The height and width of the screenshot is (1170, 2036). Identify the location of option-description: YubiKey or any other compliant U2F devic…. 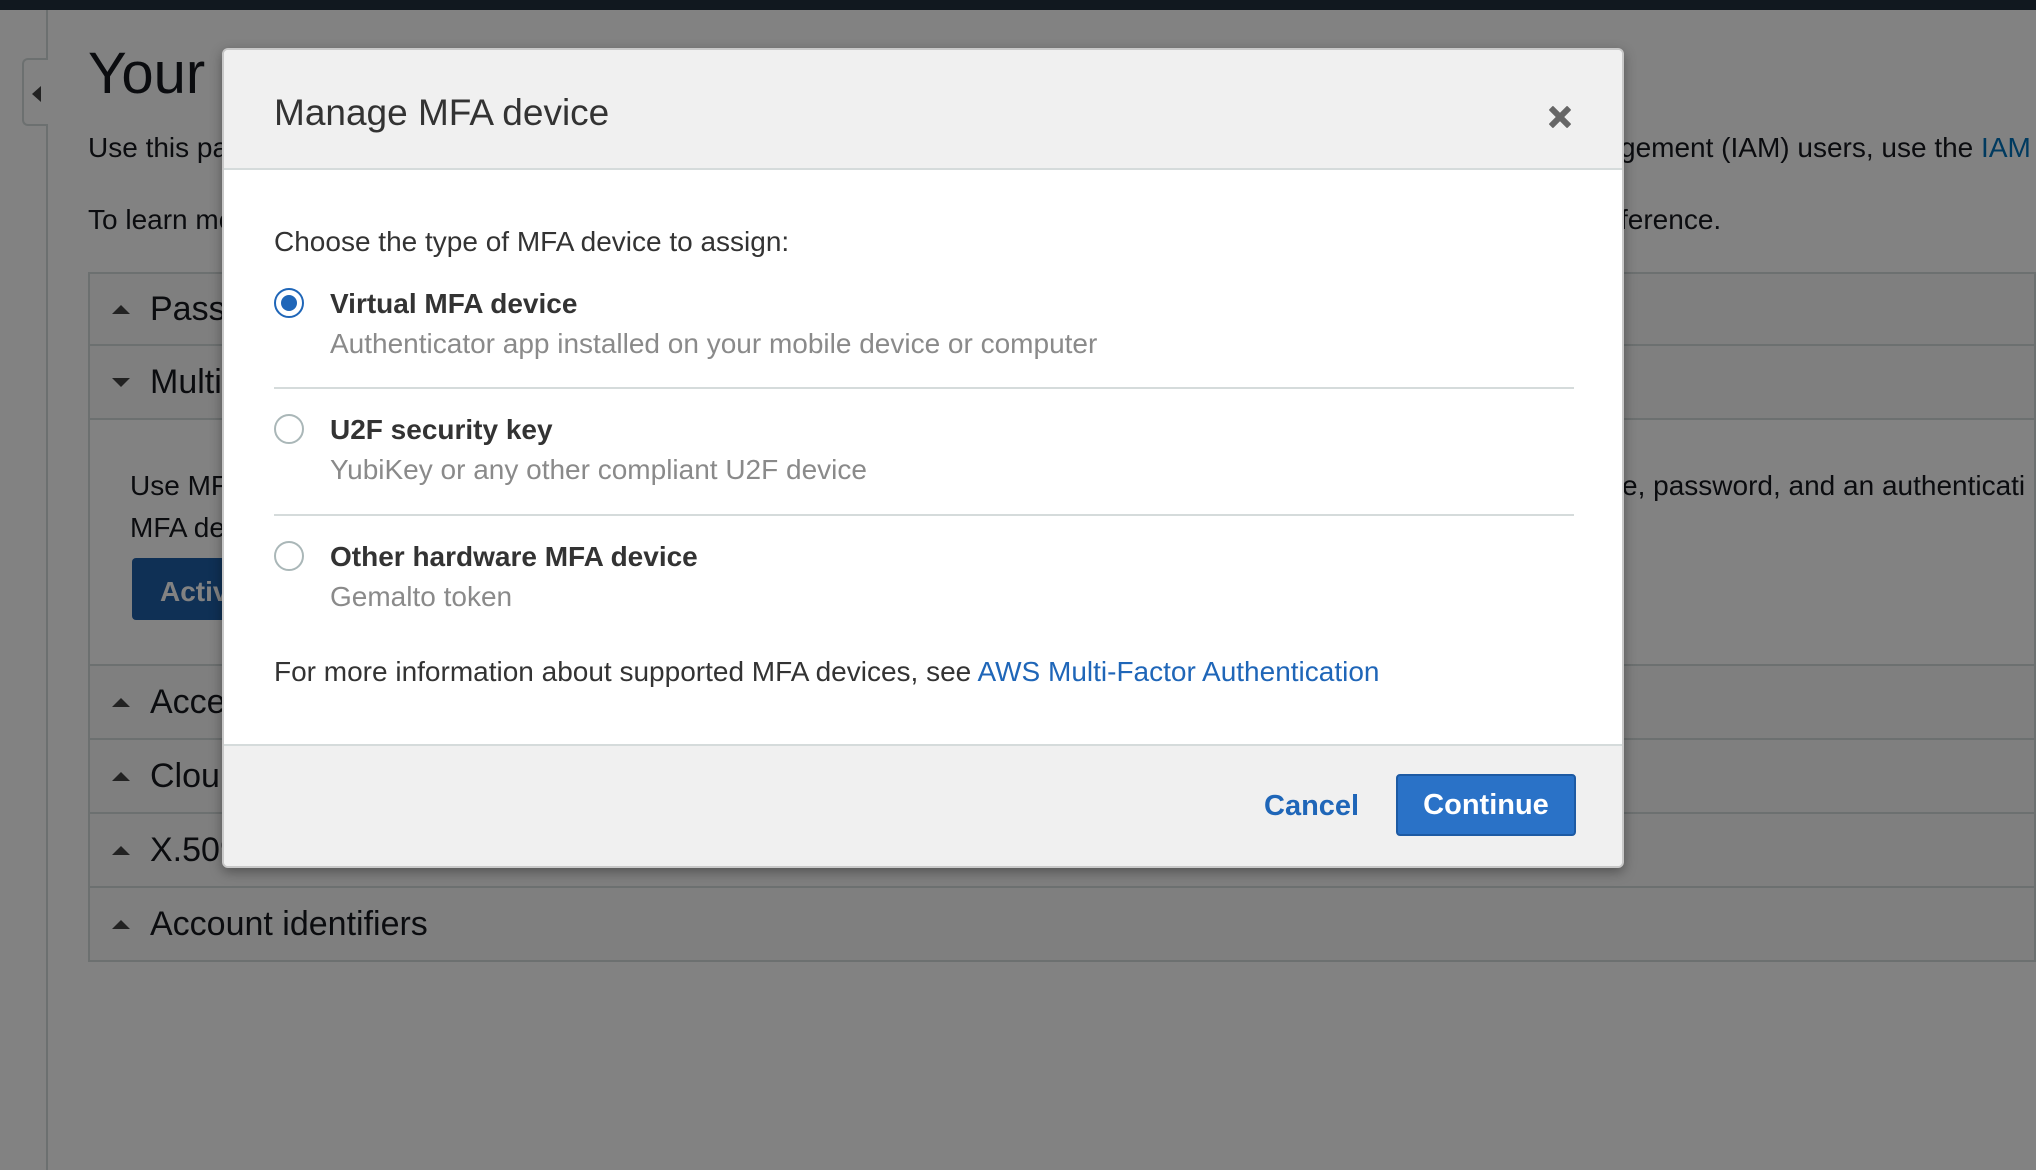
(598, 469).